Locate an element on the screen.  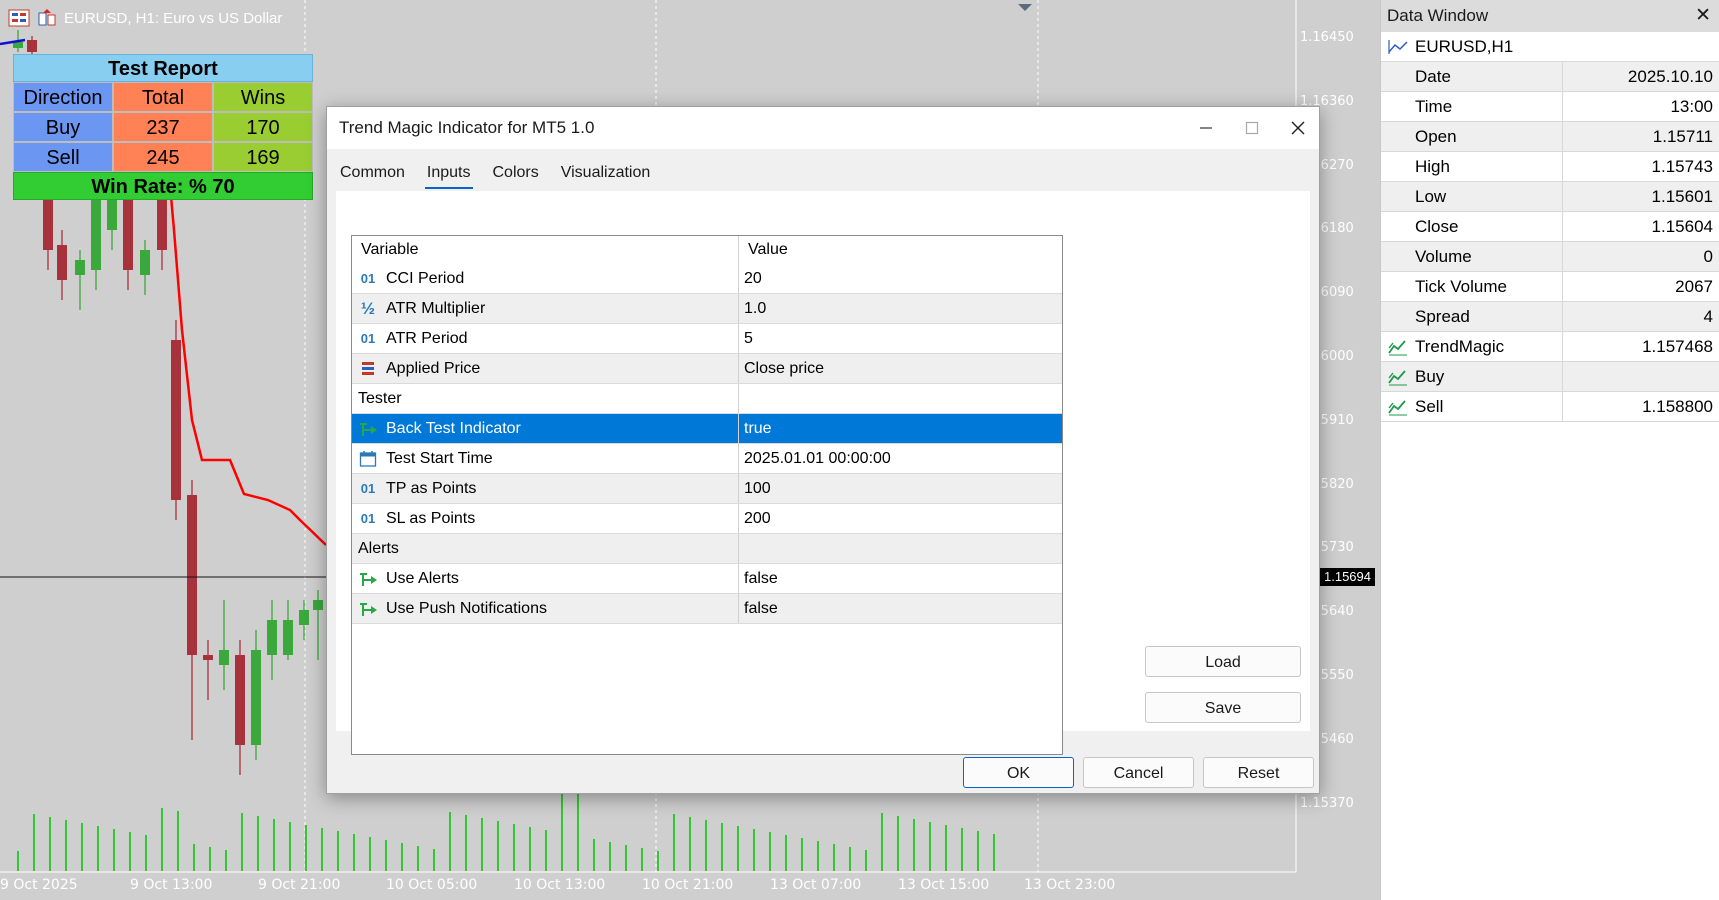
grid-row: Use Alerts false is located at coordinates (707, 579).